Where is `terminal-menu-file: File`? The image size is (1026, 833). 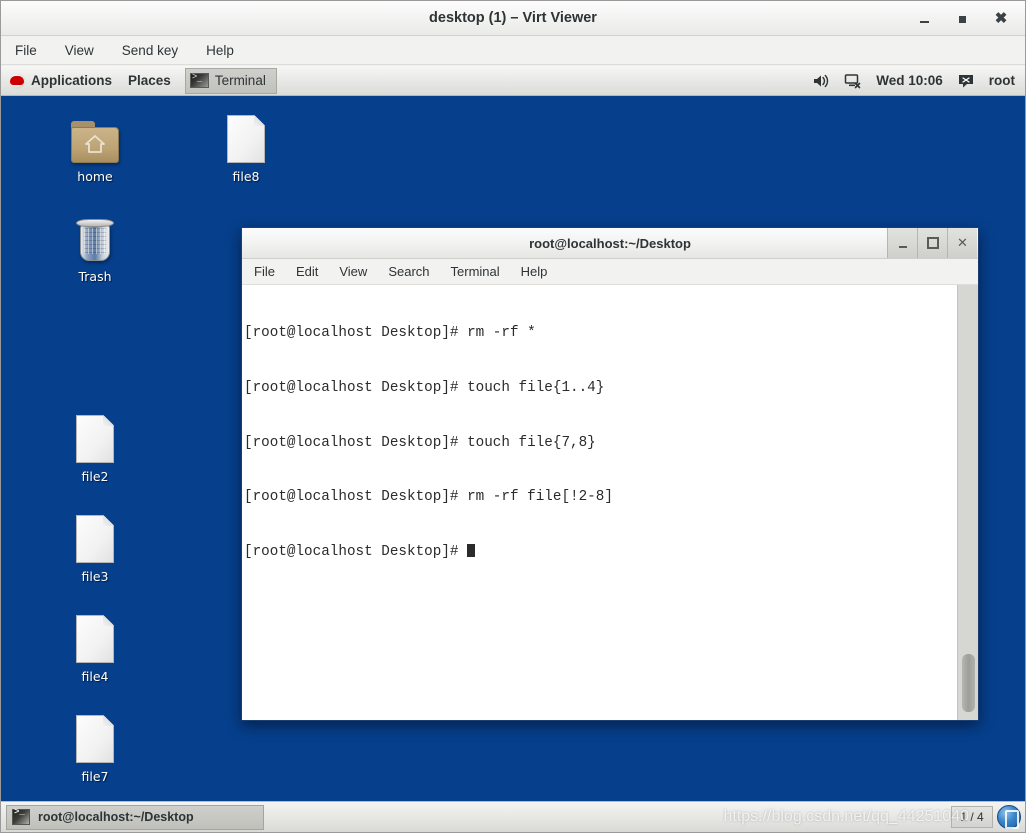
terminal-menu-file: File is located at coordinates (264, 271).